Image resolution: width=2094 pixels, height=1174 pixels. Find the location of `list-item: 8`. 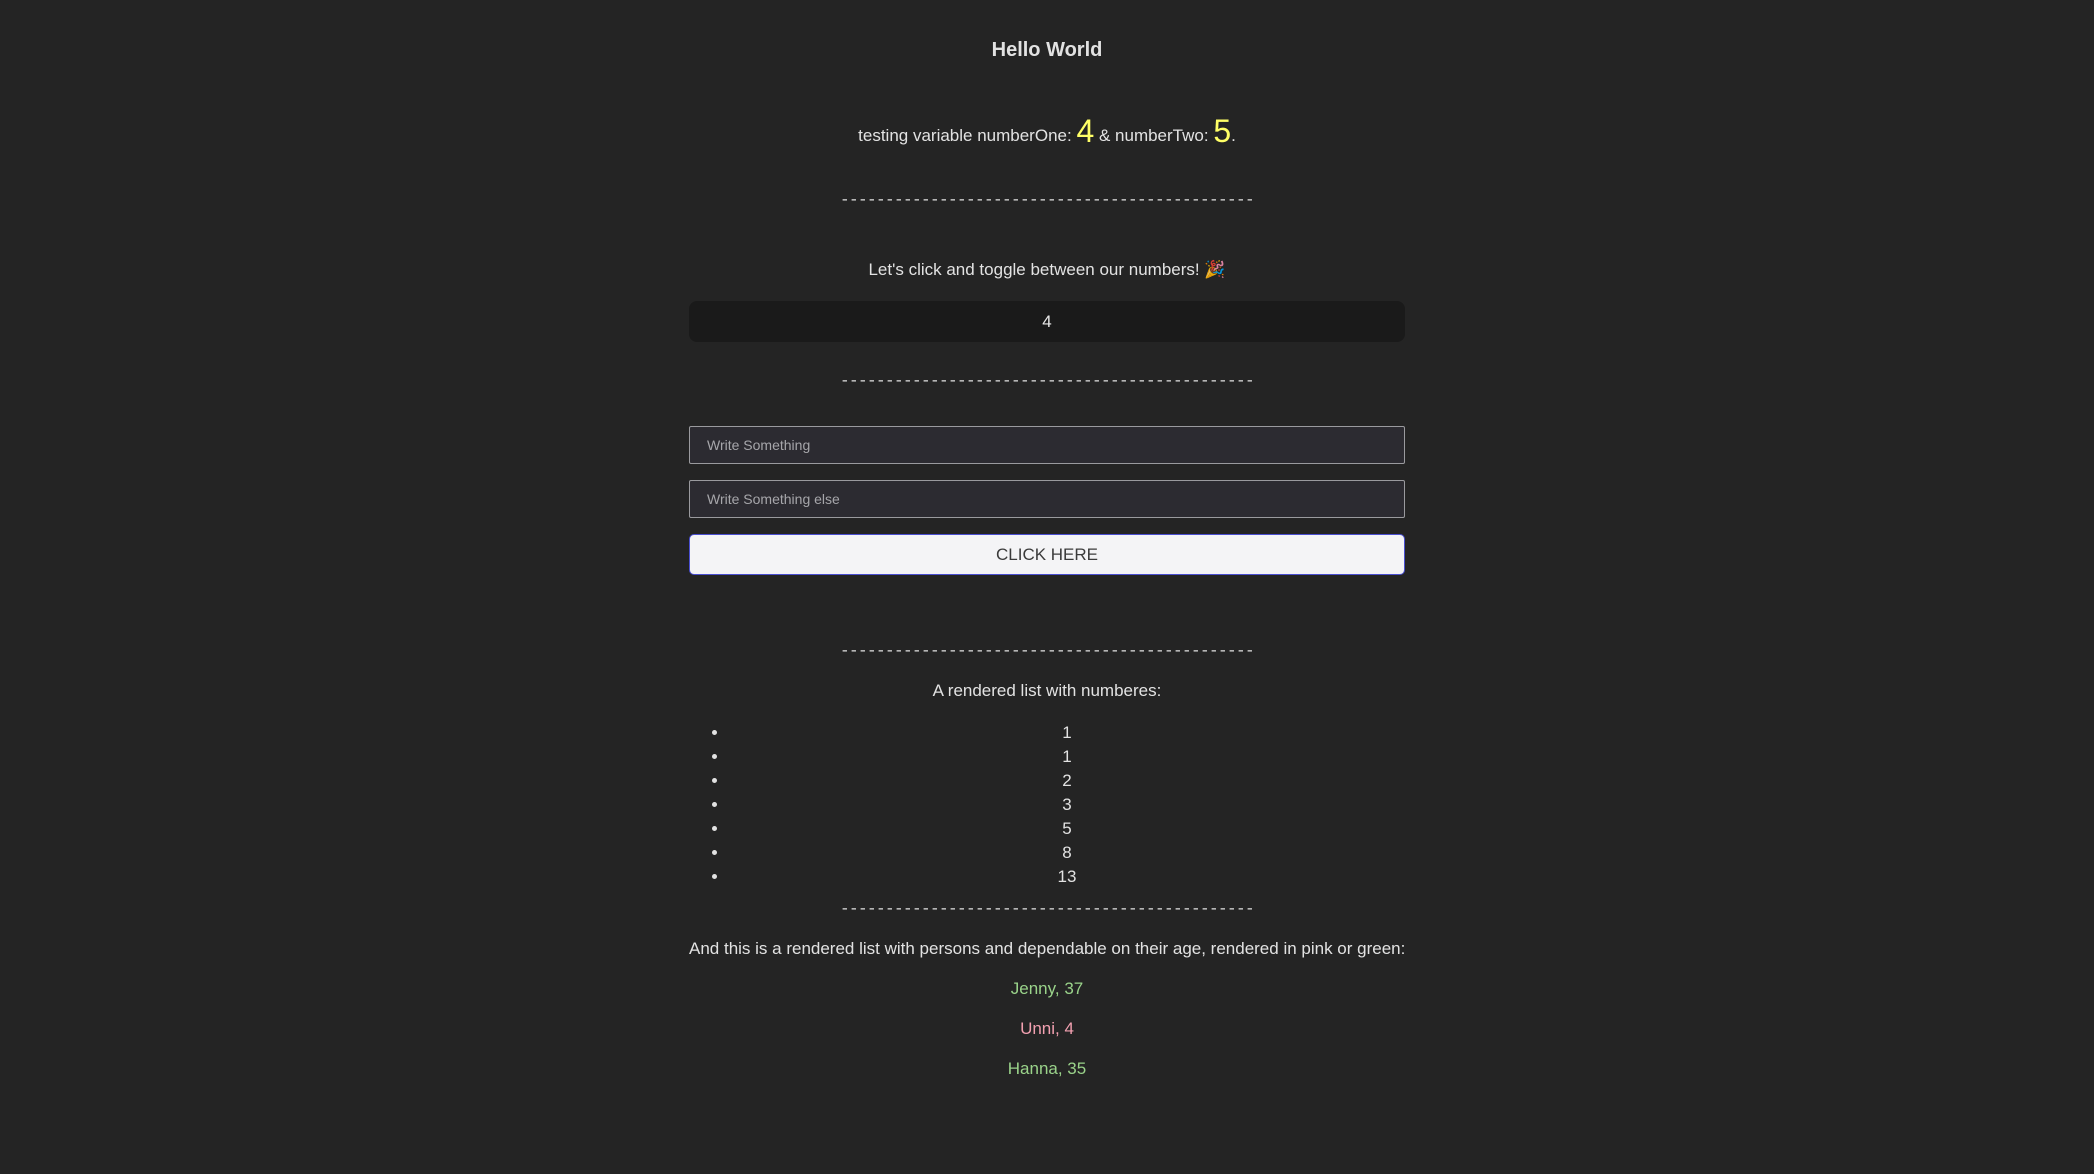

list-item: 8 is located at coordinates (1067, 853).